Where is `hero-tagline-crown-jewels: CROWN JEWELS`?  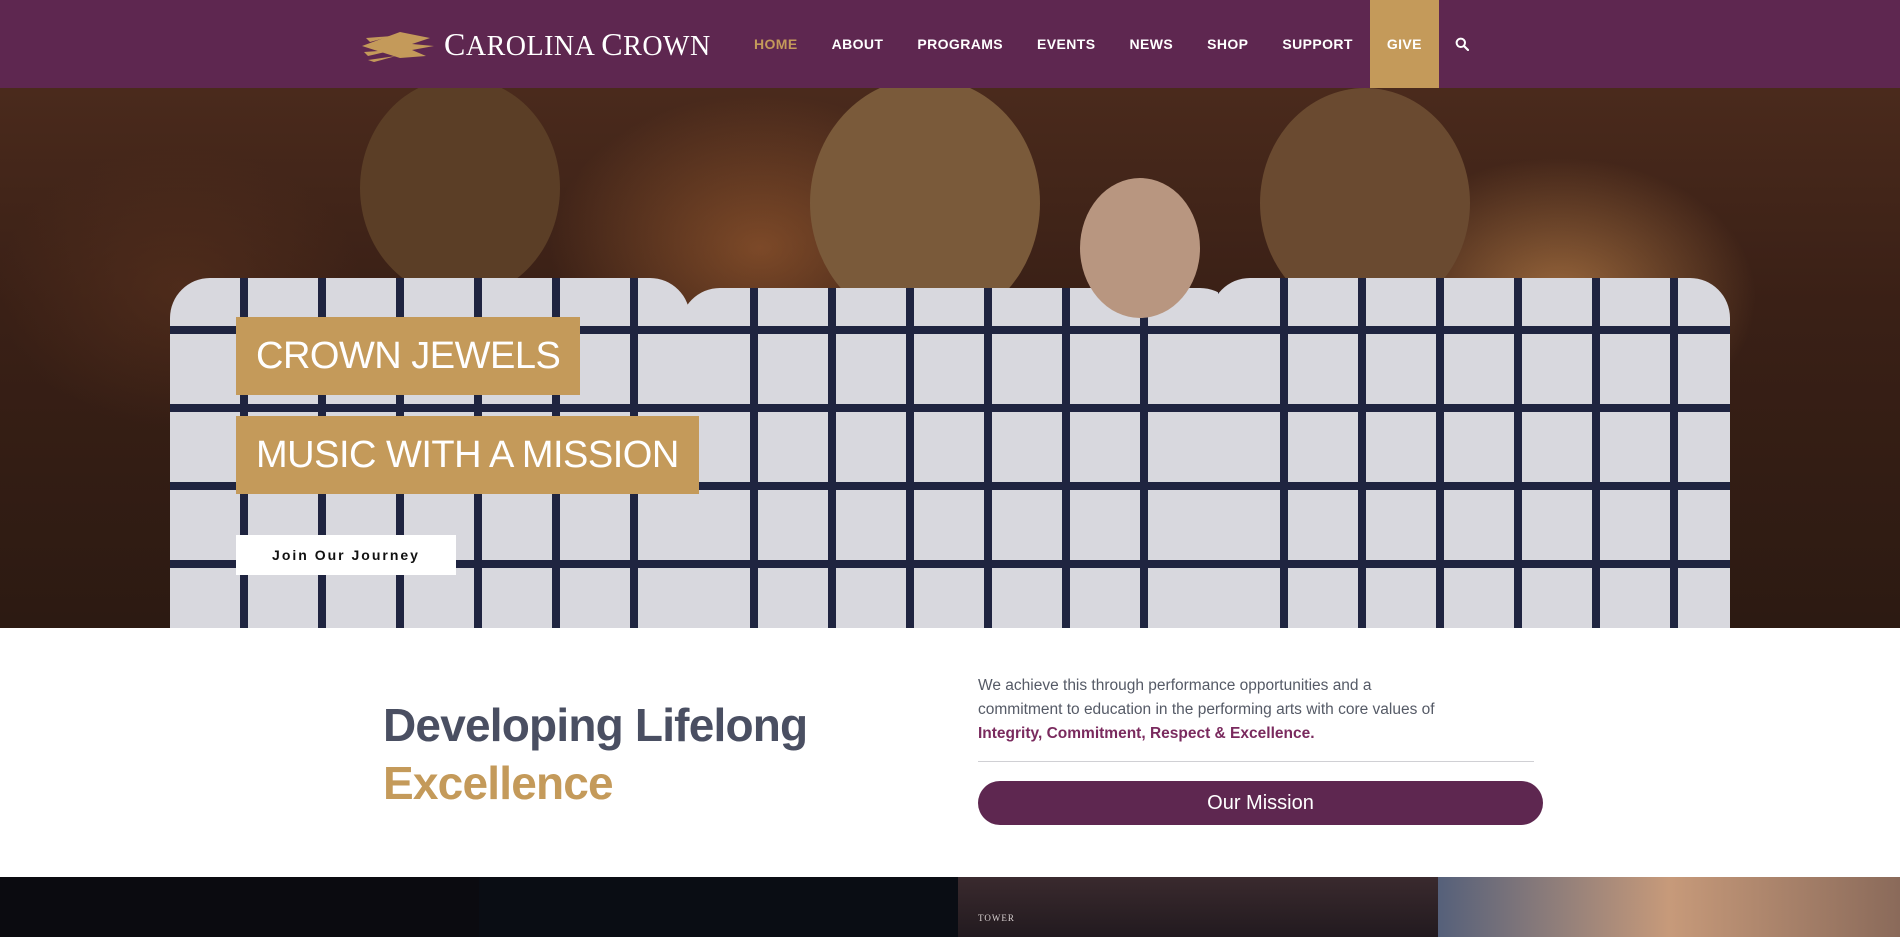
hero-tagline-crown-jewels: CROWN JEWELS is located at coordinates (408, 356).